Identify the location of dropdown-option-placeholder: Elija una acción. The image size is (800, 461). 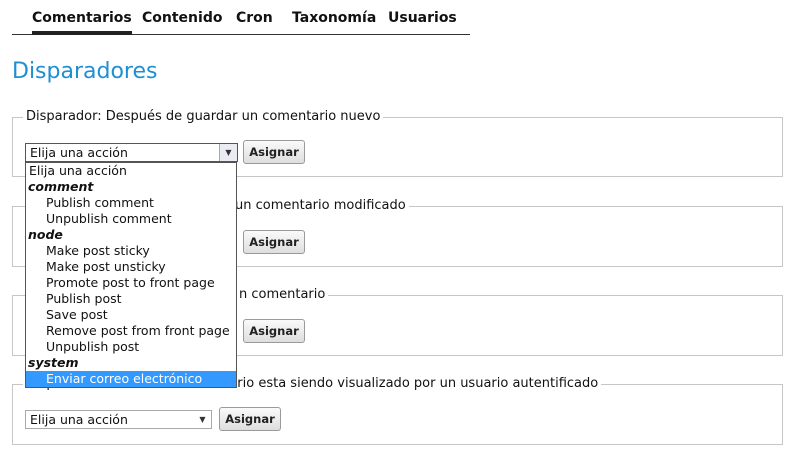
(131, 171).